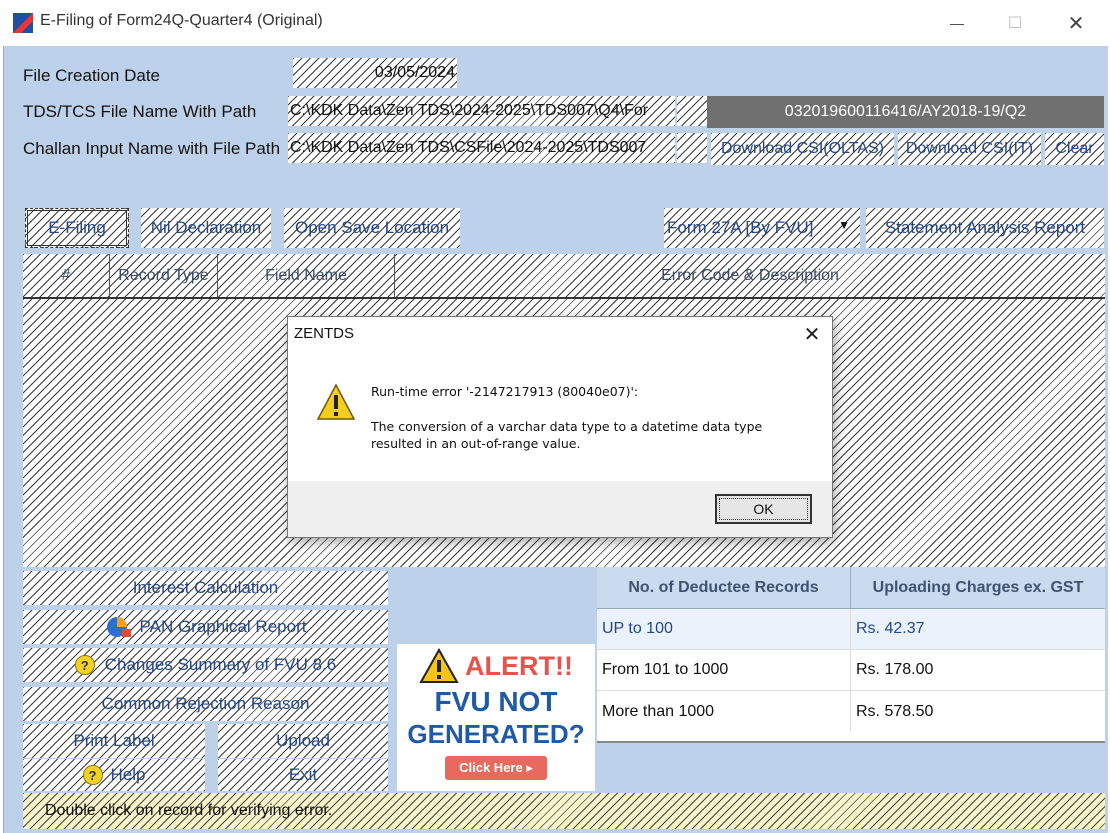 Image resolution: width=1110 pixels, height=833 pixels. What do you see at coordinates (905, 112) in the screenshot?
I see `receipt-number-display: 032019600116416/AY2018-19/Q2` at bounding box center [905, 112].